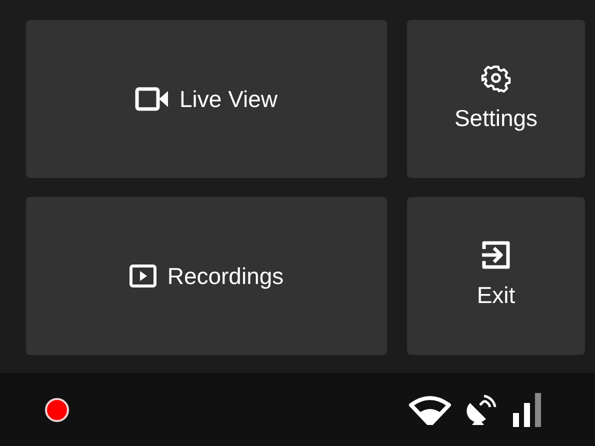 Image resolution: width=595 pixels, height=446 pixels. What do you see at coordinates (152, 99) in the screenshot?
I see `video-camera-icon` at bounding box center [152, 99].